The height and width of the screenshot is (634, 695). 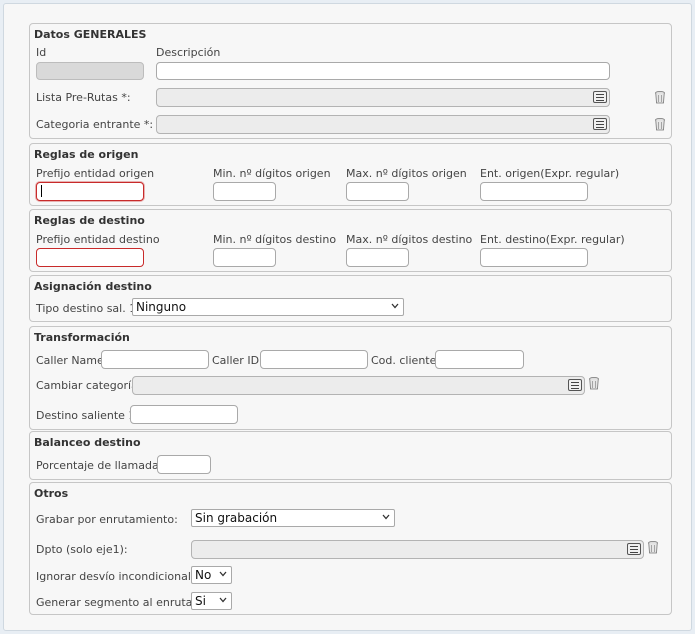 I want to click on descripcion-field, so click(x=383, y=71).